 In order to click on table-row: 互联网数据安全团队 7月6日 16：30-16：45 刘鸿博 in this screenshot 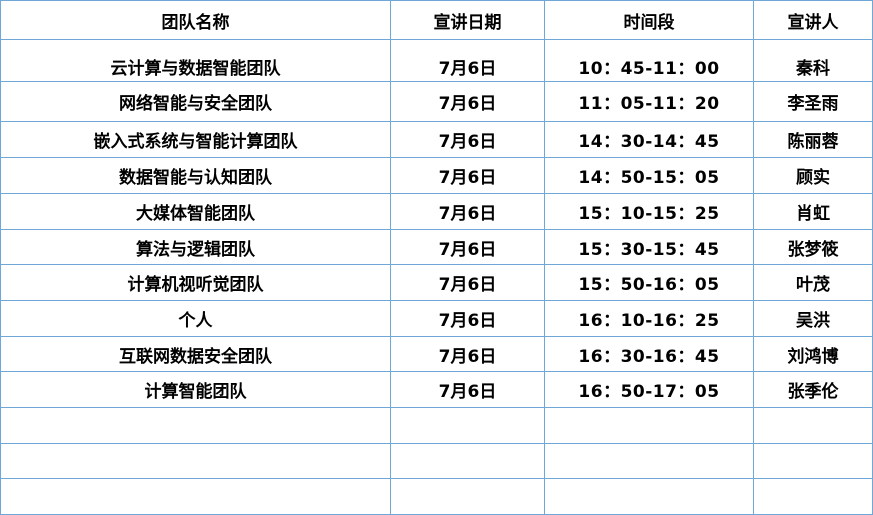, I will do `click(436, 354)`.